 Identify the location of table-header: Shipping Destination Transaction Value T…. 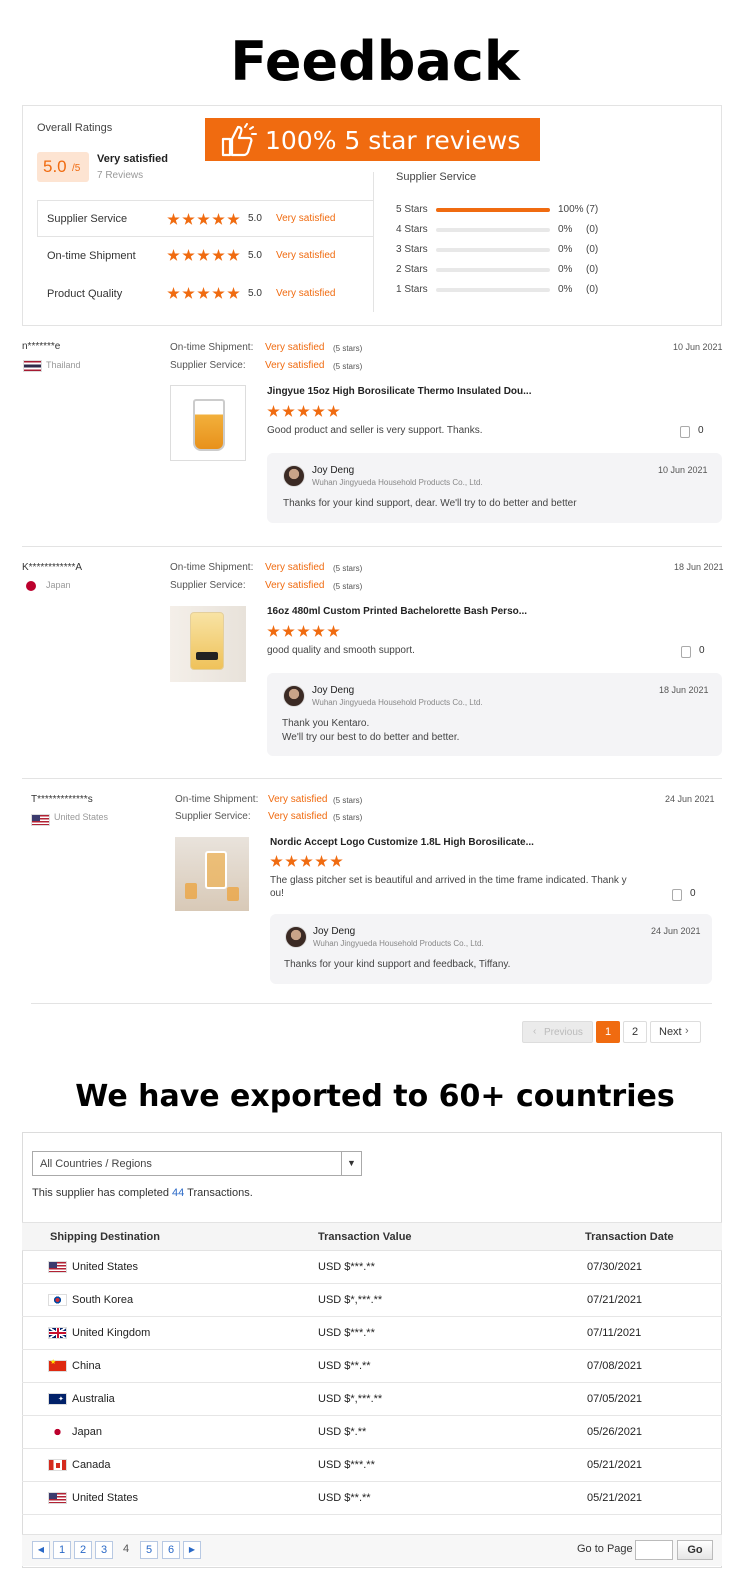
(372, 1236).